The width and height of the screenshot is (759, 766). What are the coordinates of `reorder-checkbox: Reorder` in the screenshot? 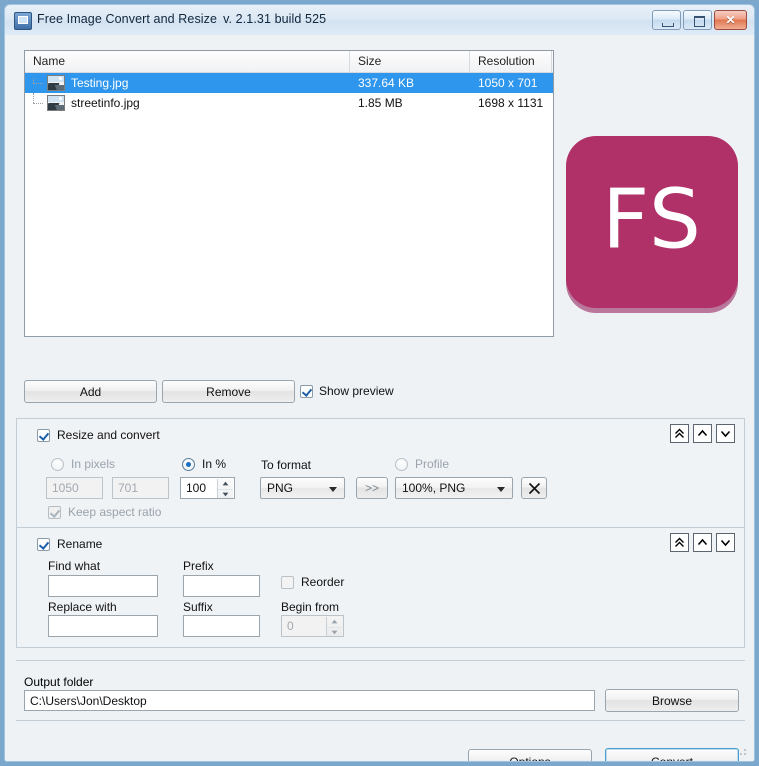 It's located at (312, 582).